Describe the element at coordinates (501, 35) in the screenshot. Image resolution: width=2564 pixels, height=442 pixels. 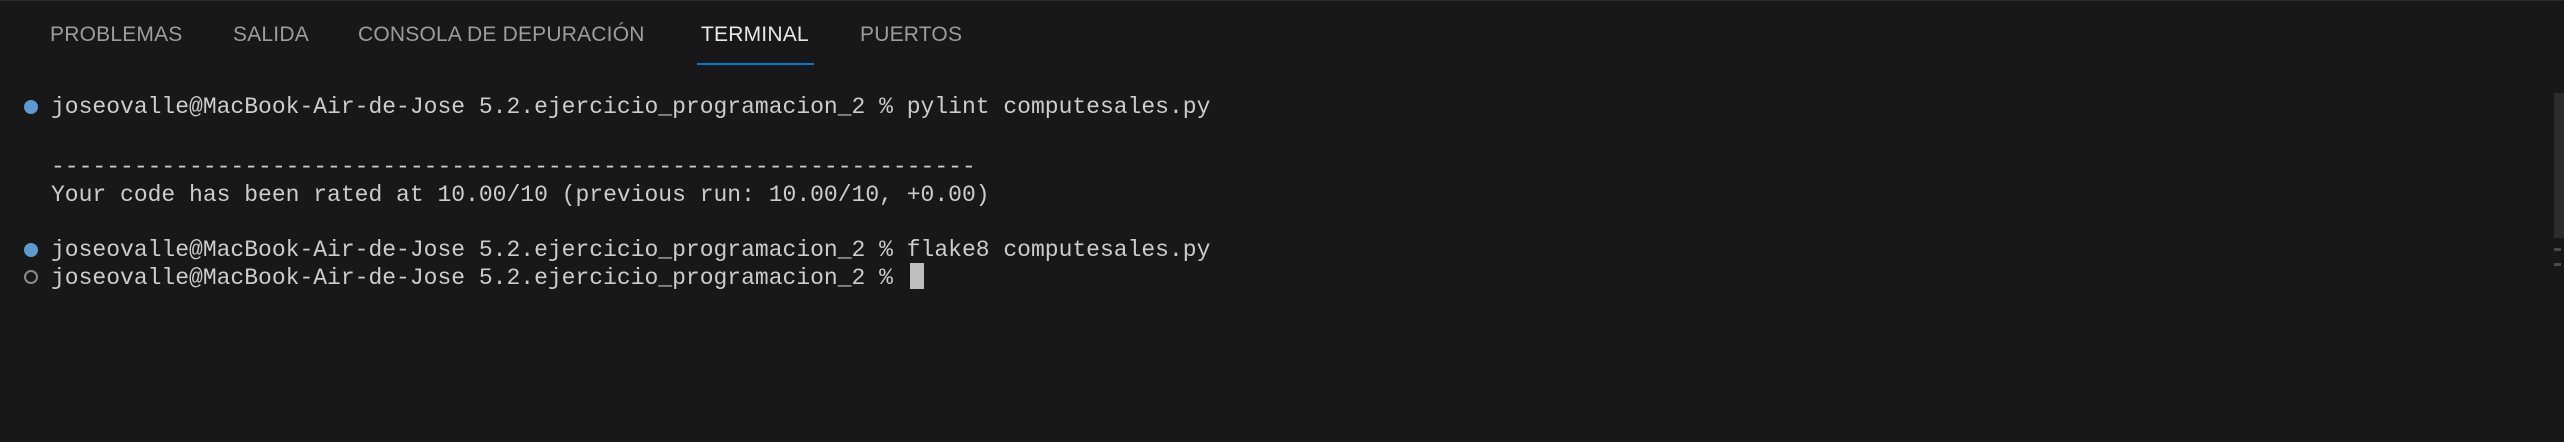
I see `tab-consola-de-depuracion: CONSOLA DE DEPURACIÓN` at that location.